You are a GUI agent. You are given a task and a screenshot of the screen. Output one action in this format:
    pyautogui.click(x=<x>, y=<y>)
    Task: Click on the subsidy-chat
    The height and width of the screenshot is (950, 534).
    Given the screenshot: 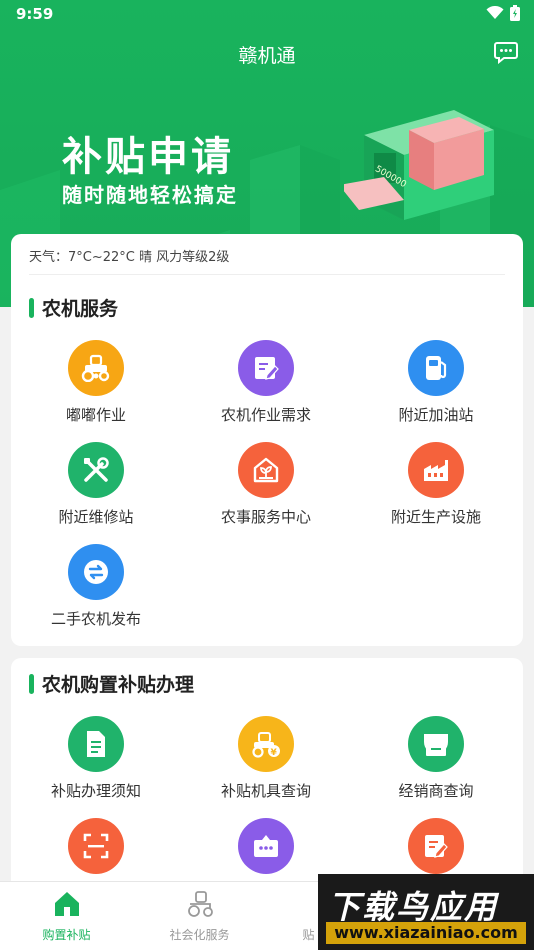 What is the action you would take?
    pyautogui.click(x=266, y=846)
    